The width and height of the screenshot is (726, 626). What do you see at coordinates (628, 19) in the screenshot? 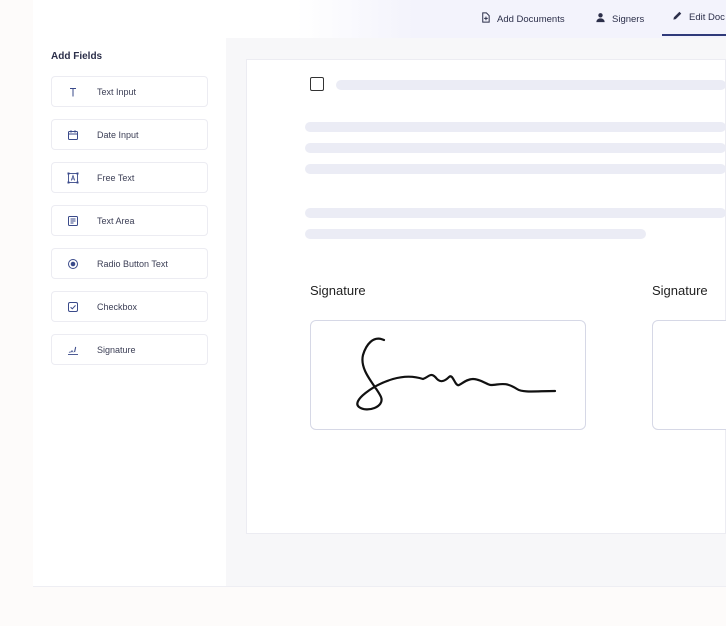
I see `tab-label: Signers` at bounding box center [628, 19].